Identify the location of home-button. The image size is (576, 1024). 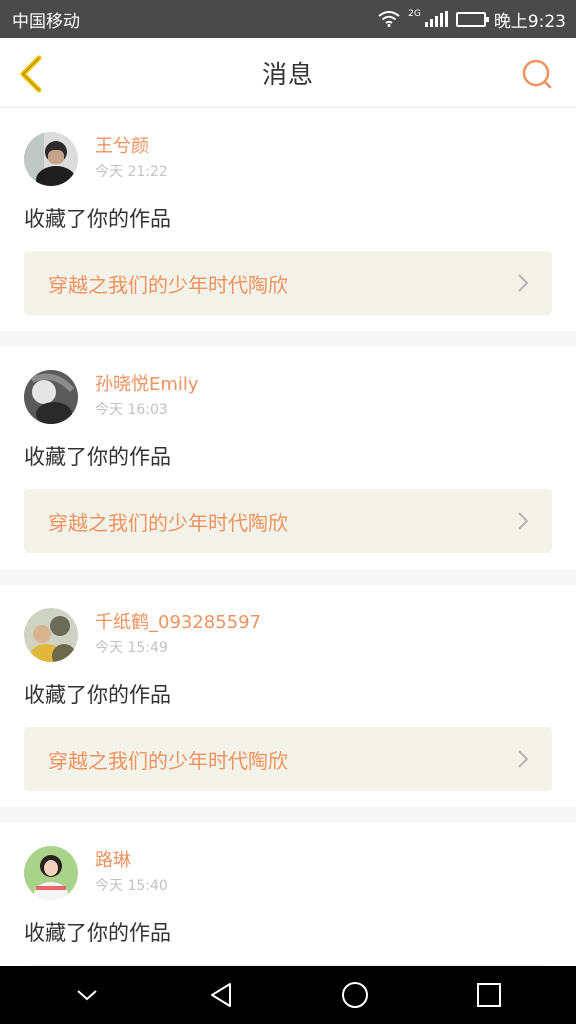
(355, 995).